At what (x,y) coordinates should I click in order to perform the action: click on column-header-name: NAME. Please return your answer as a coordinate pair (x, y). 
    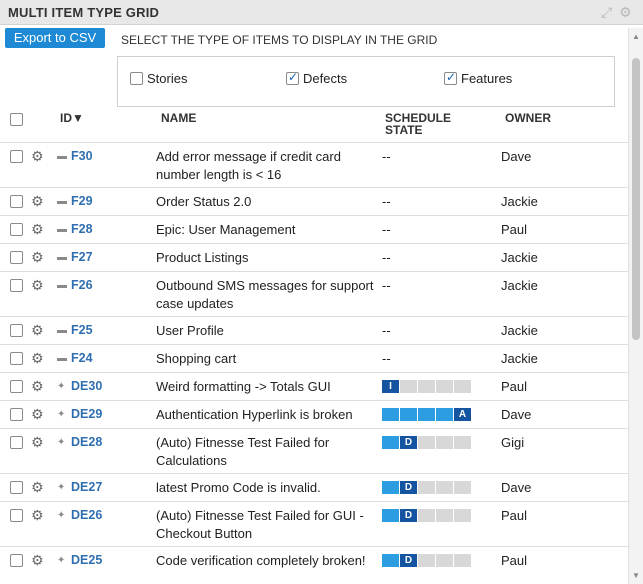
    Looking at the image, I should click on (178, 118).